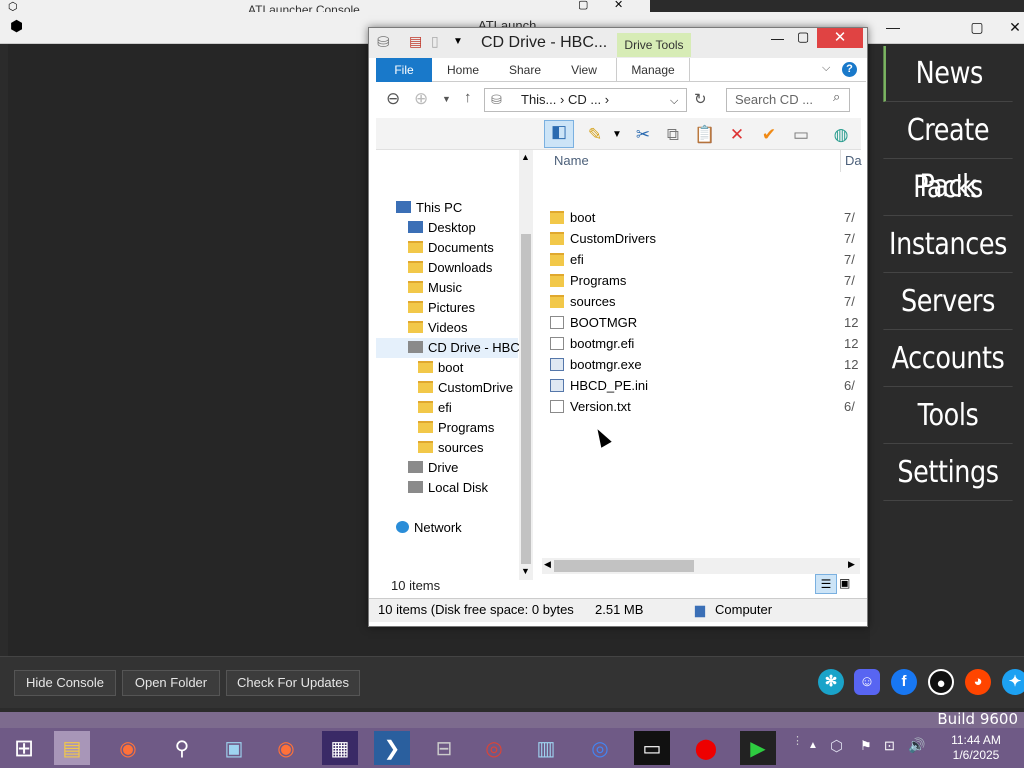 The image size is (1024, 768). I want to click on properties-icon: ✎, so click(595, 135).